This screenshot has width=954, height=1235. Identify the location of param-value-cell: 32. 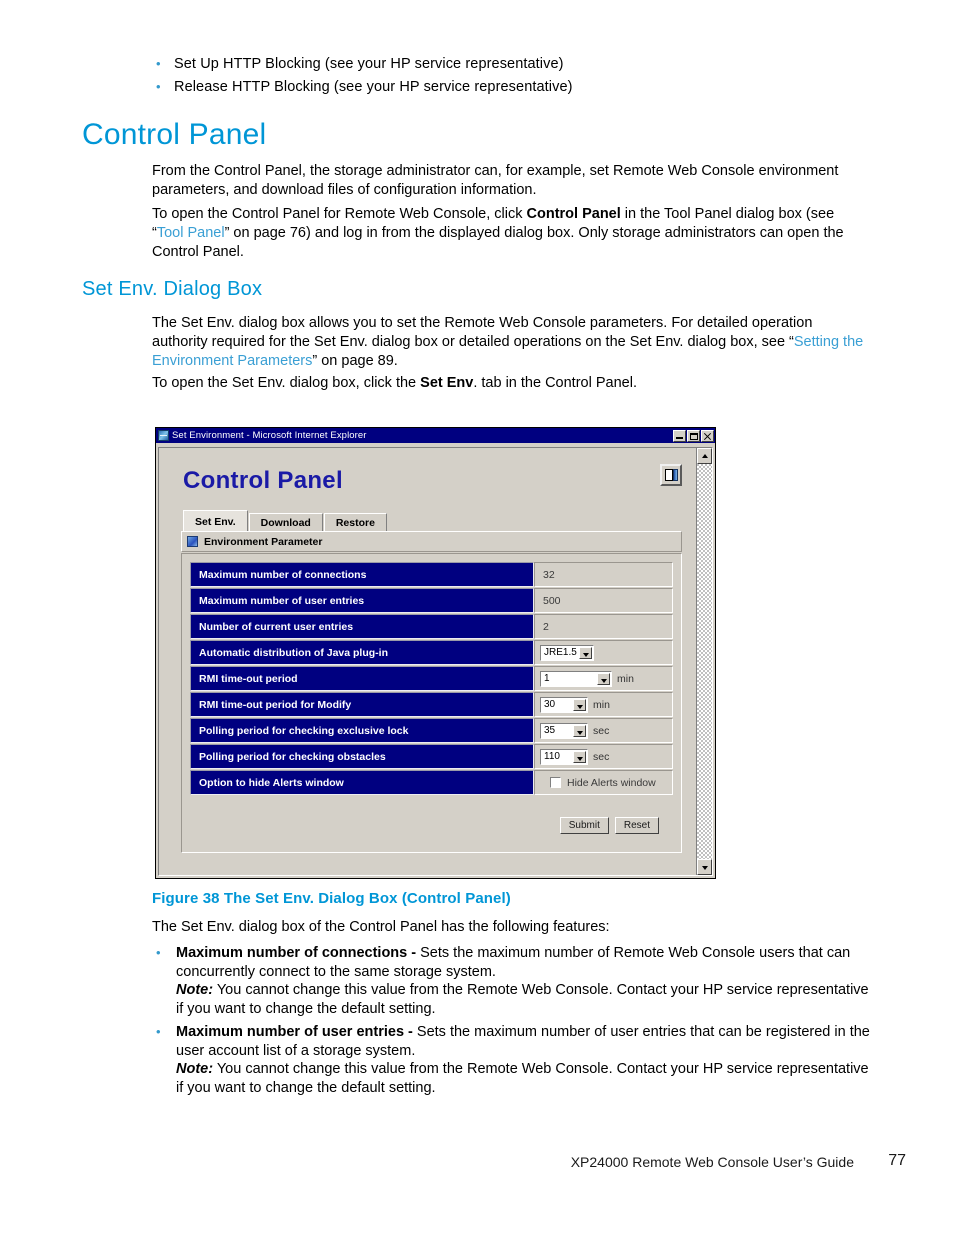
(603, 574).